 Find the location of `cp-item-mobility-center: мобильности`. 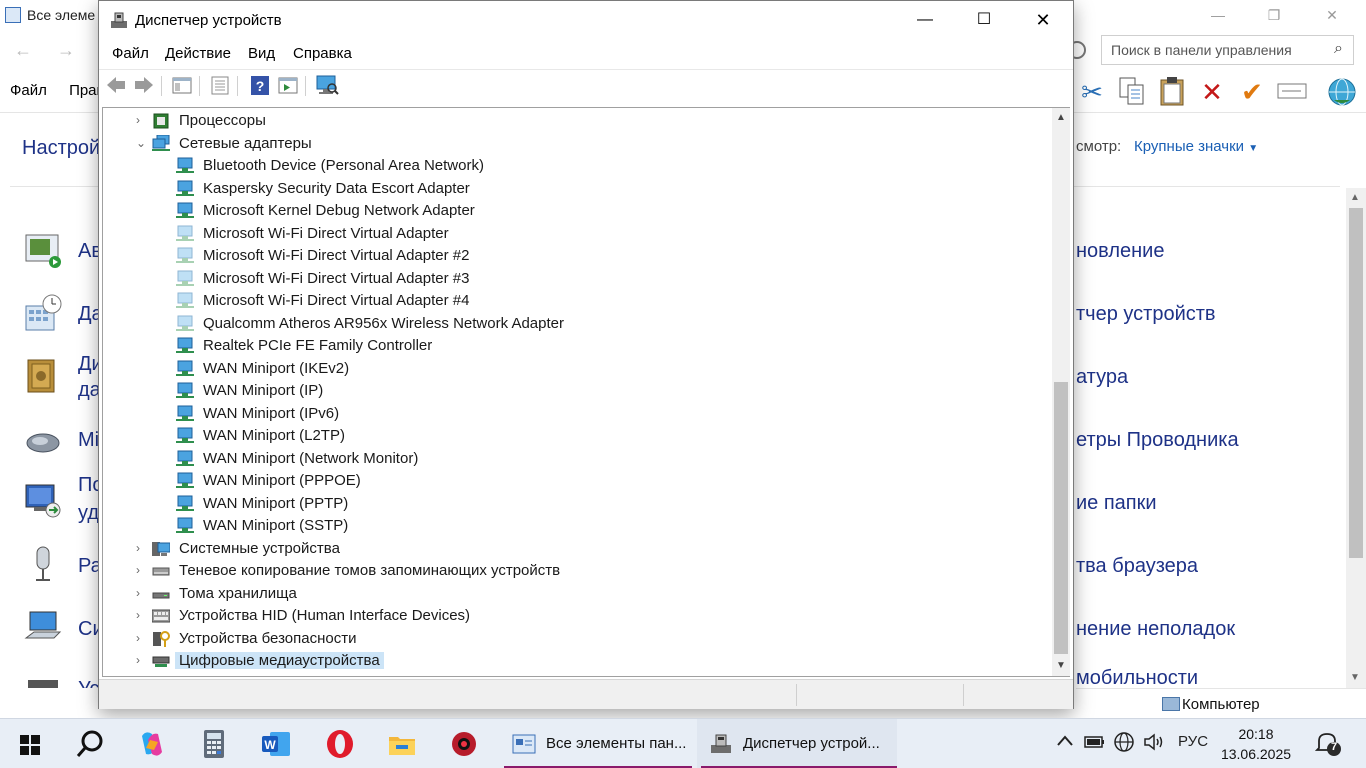

cp-item-mobility-center: мобильности is located at coordinates (1137, 678).